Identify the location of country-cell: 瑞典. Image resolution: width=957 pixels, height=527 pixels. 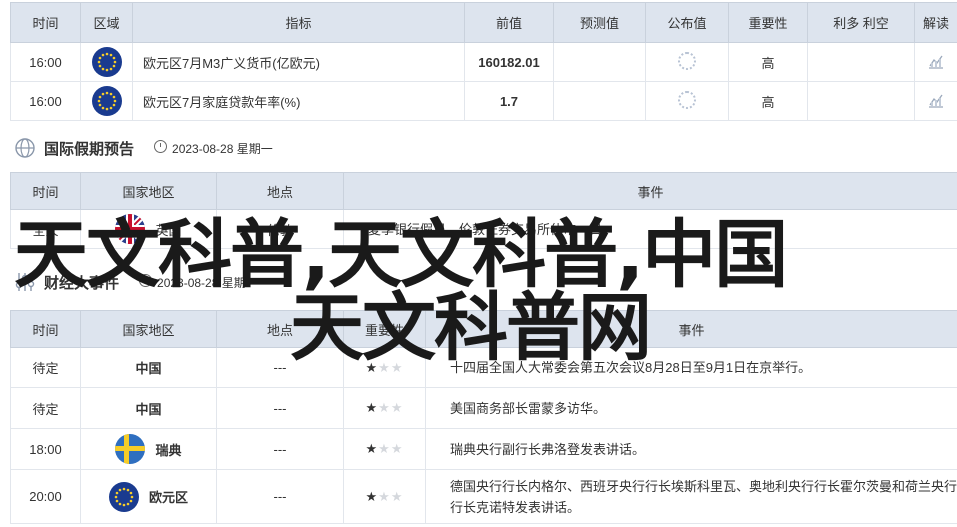
(148, 449).